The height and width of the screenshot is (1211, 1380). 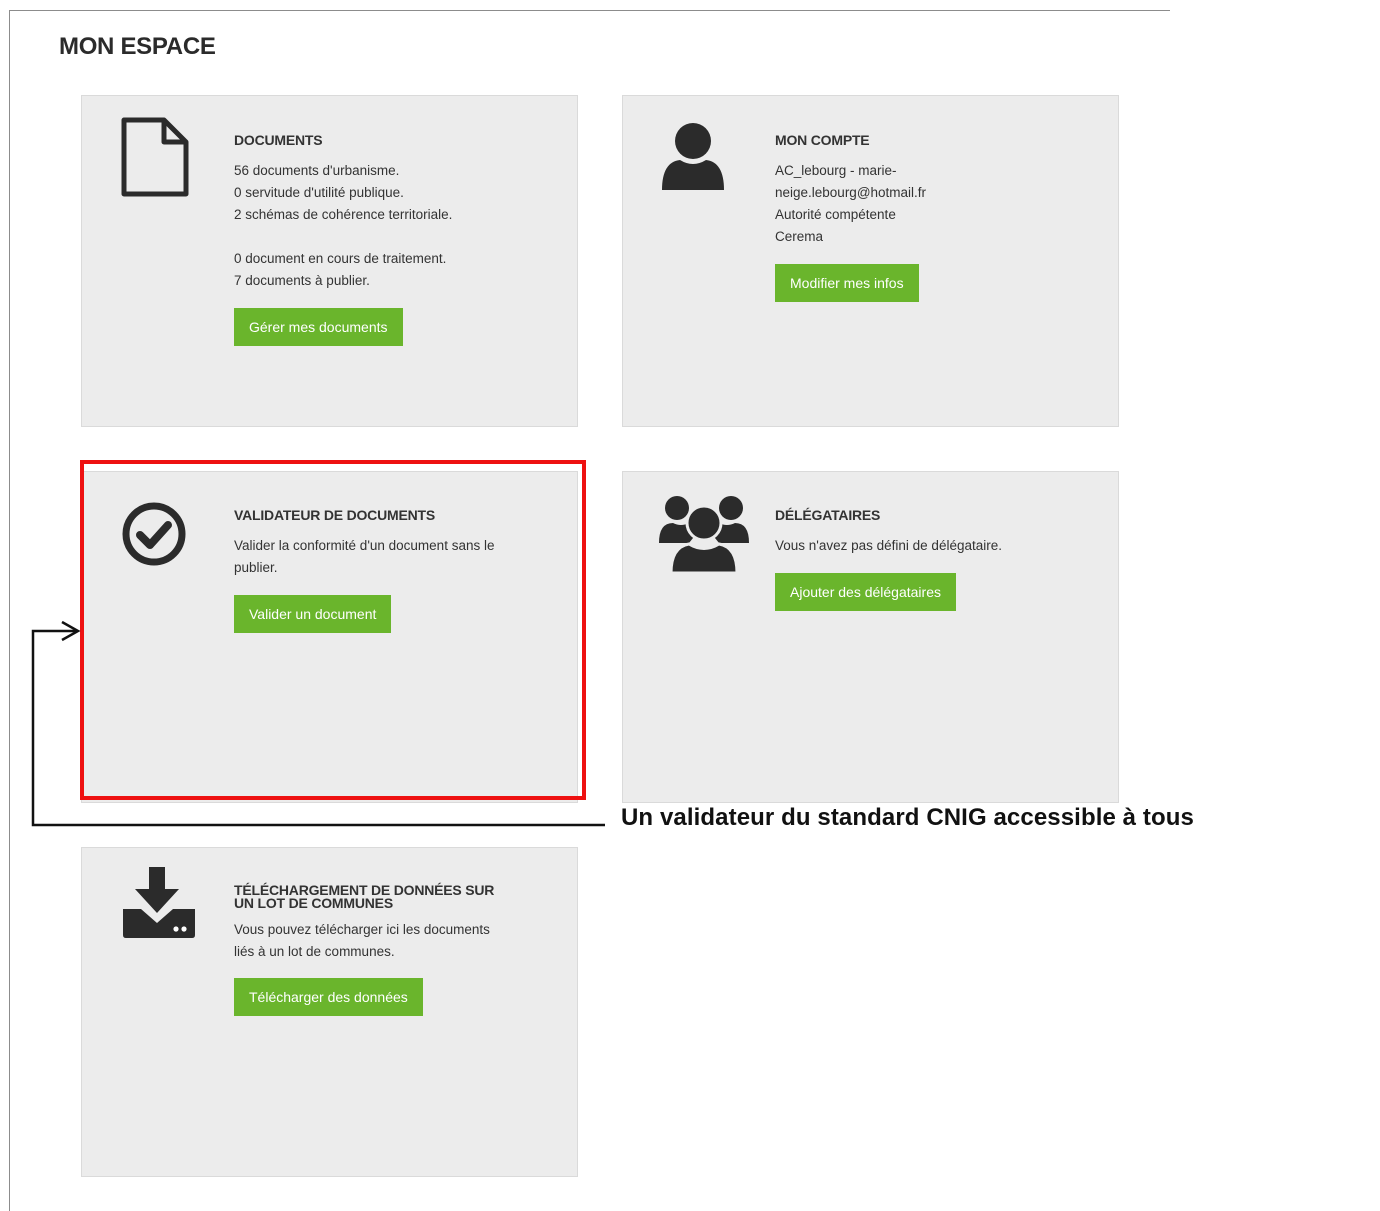 What do you see at coordinates (318, 723) in the screenshot?
I see `annotation-arrow` at bounding box center [318, 723].